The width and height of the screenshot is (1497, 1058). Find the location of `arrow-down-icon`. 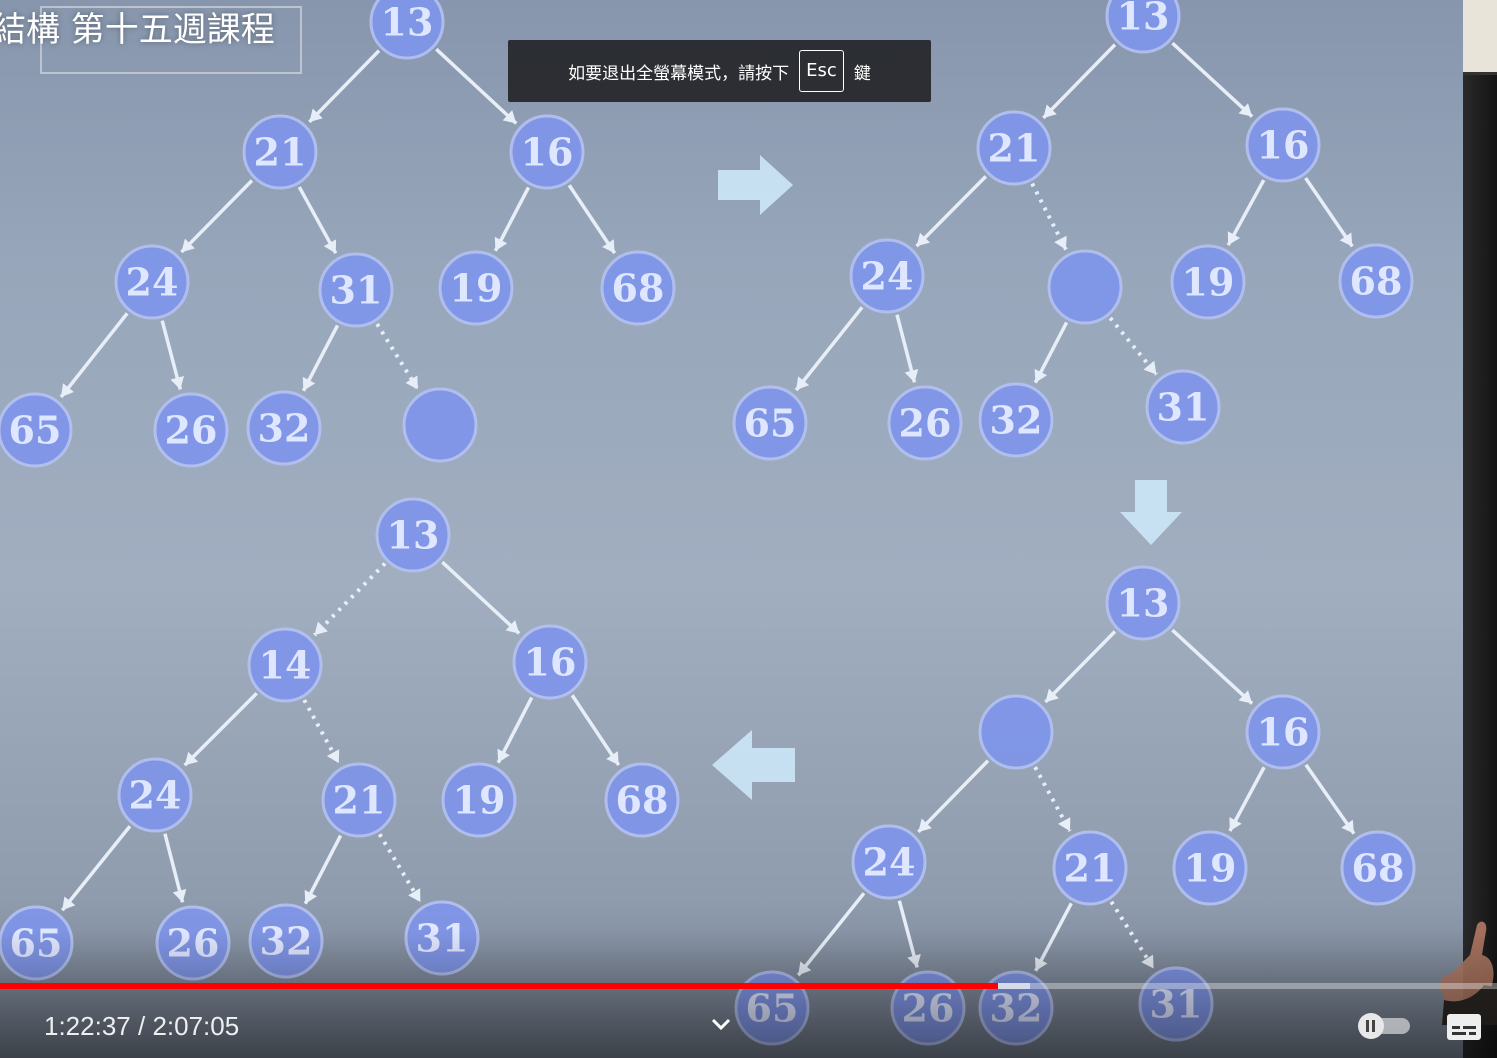

arrow-down-icon is located at coordinates (1151, 512).